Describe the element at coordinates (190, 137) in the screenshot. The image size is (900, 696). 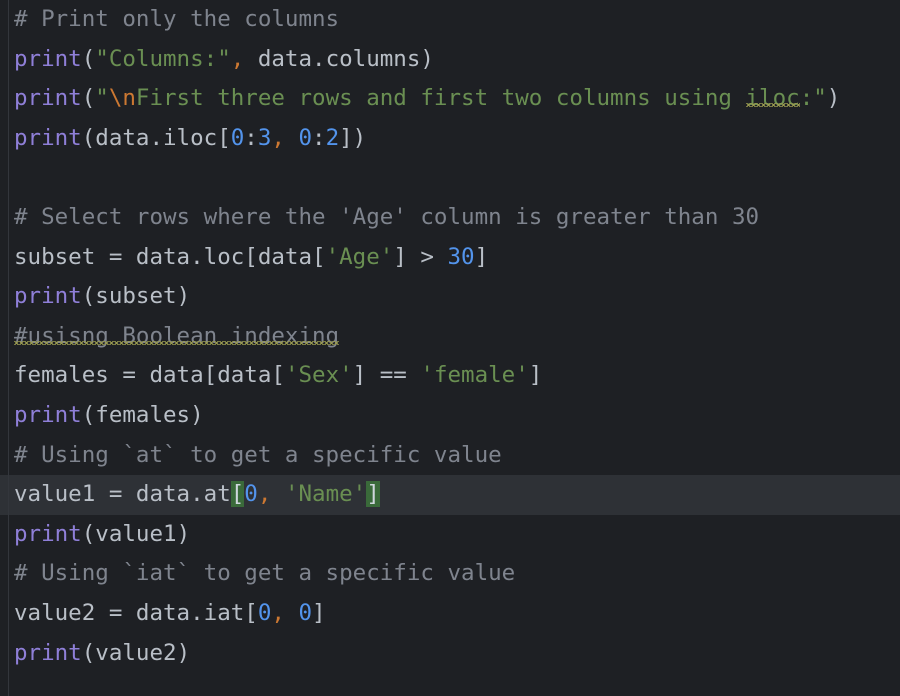
I see `code-token-ident: iloc` at that location.